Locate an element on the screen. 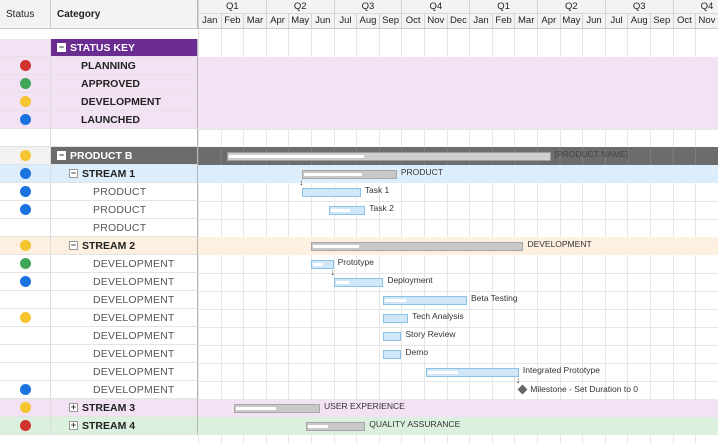 This screenshot has width=718, height=444. section-row: − STATUS KEY is located at coordinates (359, 48).